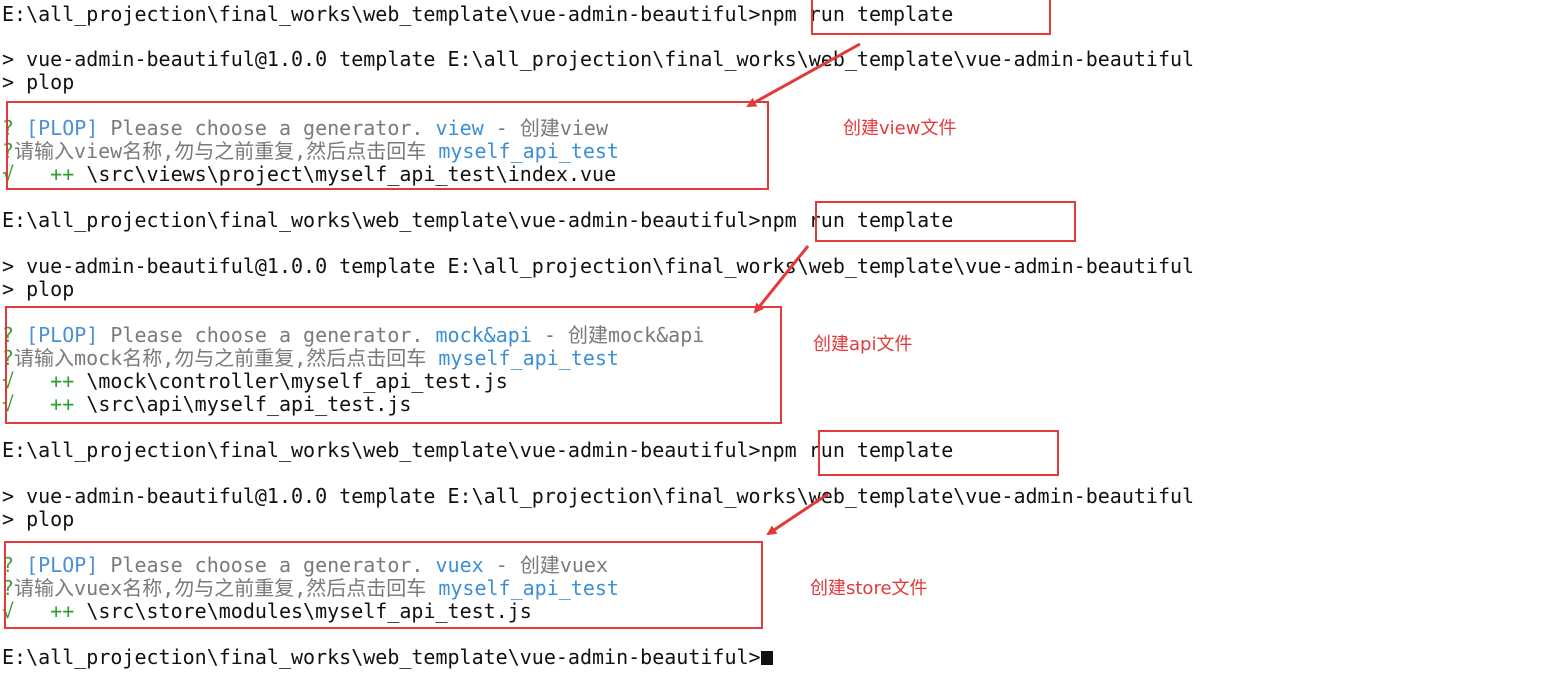 The image size is (1560, 690). What do you see at coordinates (863, 344) in the screenshot?
I see `annotation-label: 创建api文件` at bounding box center [863, 344].